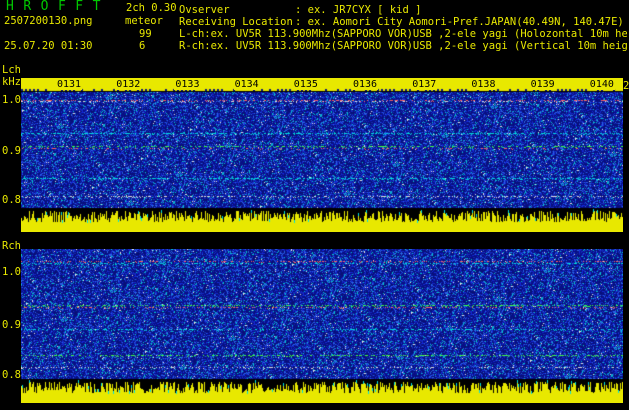 The width and height of the screenshot is (629, 410). What do you see at coordinates (128, 84) in the screenshot?
I see `time-tick-label: 0132` at bounding box center [128, 84].